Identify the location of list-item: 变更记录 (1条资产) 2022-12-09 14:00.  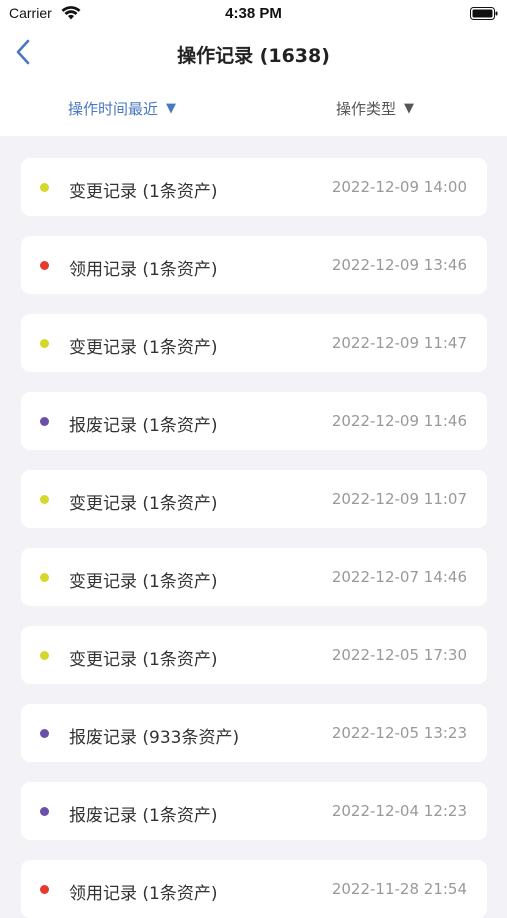
(254, 187).